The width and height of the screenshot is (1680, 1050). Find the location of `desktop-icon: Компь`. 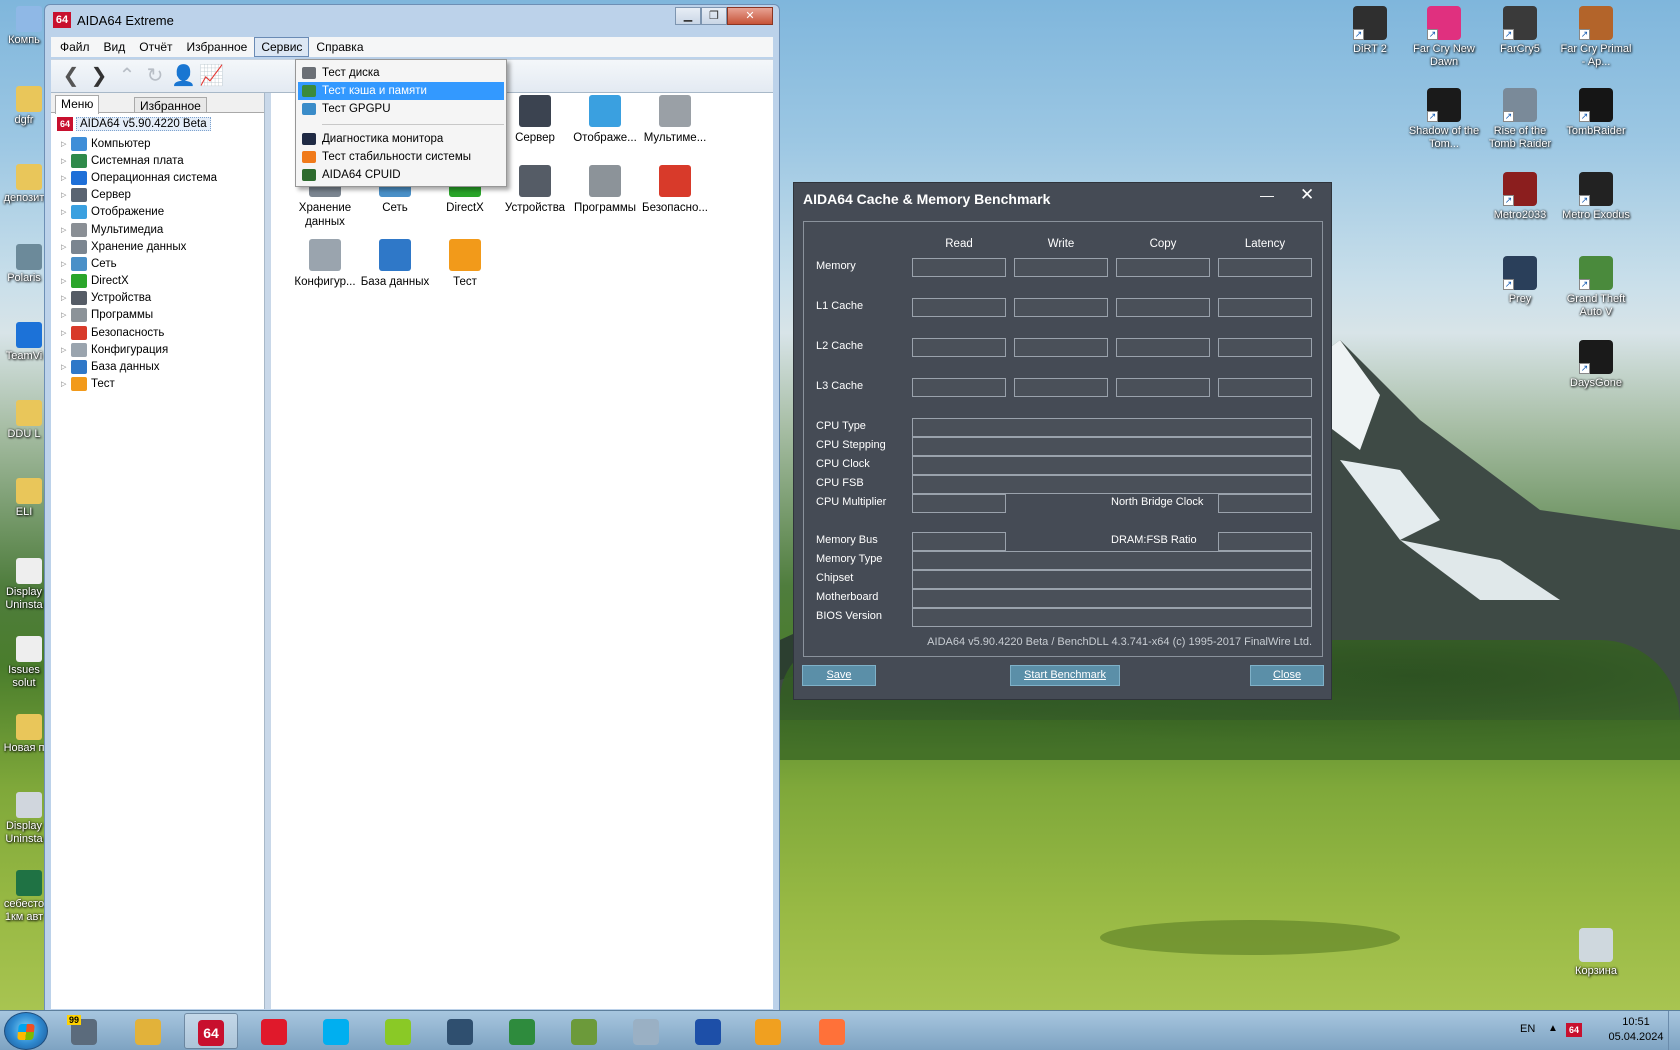

desktop-icon: Компь is located at coordinates (24, 26).